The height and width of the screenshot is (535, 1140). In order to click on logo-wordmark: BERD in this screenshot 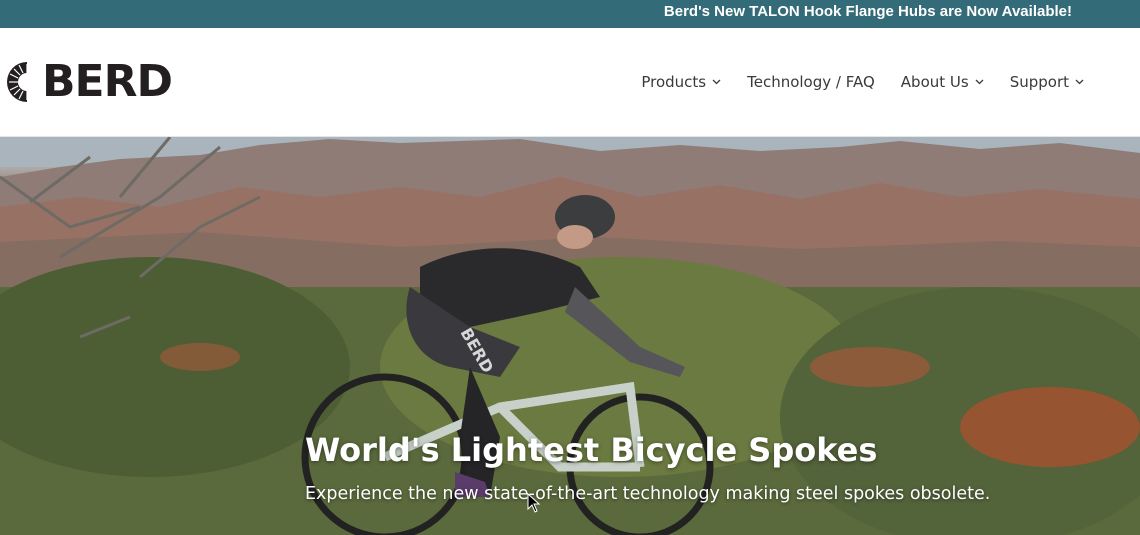, I will do `click(107, 81)`.